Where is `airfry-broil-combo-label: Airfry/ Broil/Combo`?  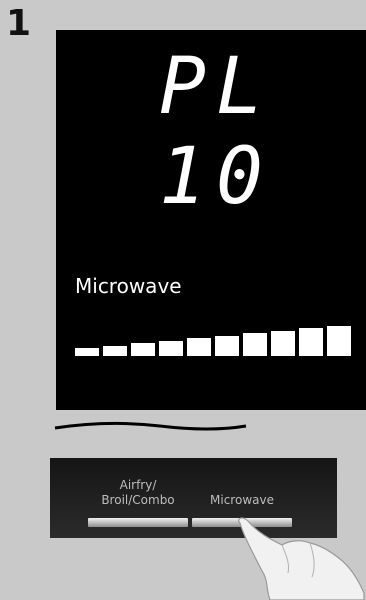 airfry-broil-combo-label: Airfry/ Broil/Combo is located at coordinates (138, 492).